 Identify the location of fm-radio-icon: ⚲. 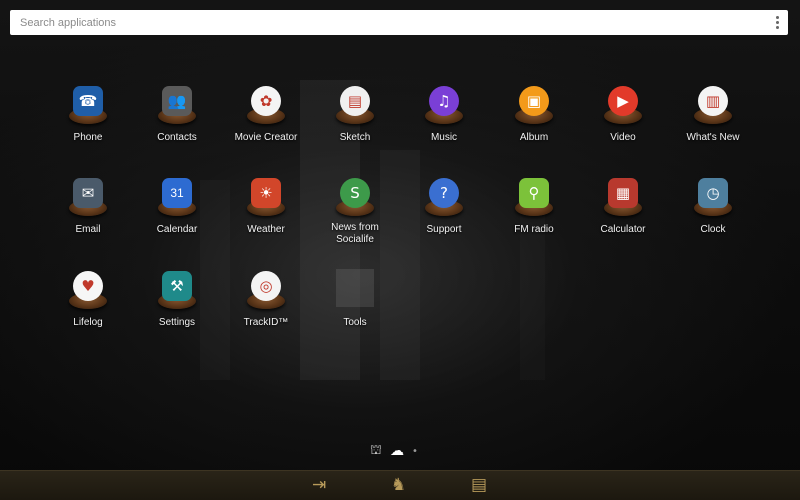
(534, 197).